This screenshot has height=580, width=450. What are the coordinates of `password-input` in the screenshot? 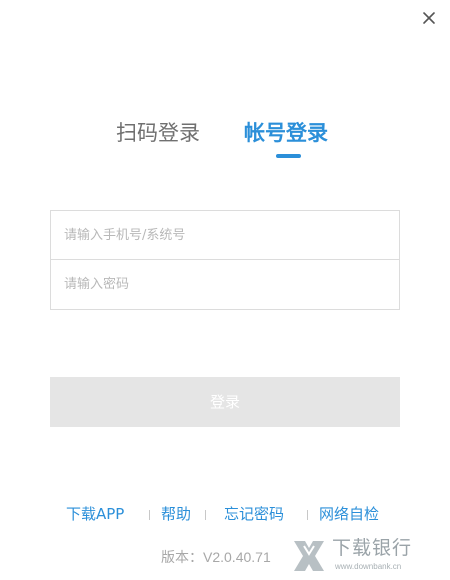 It's located at (225, 284).